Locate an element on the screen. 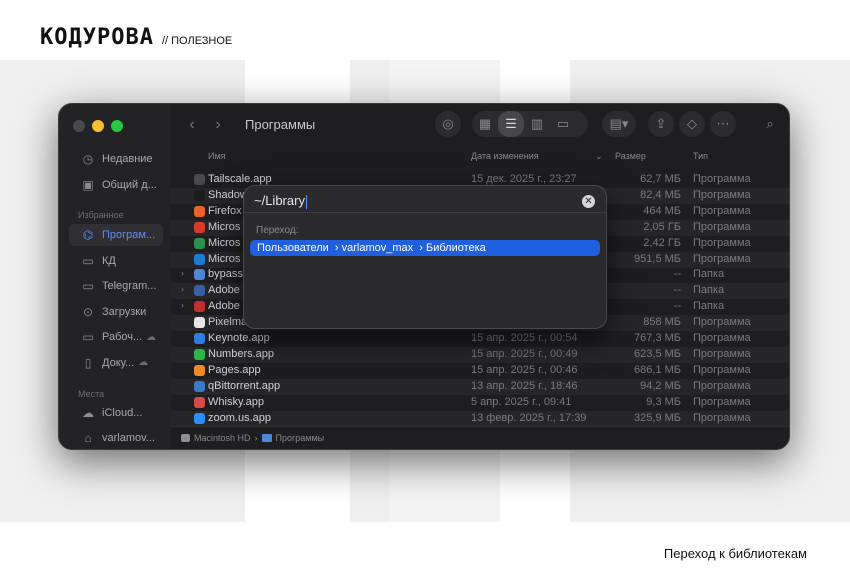 Image resolution: width=850 pixels, height=582 pixels. file-name: Adobe is located at coordinates (224, 306).